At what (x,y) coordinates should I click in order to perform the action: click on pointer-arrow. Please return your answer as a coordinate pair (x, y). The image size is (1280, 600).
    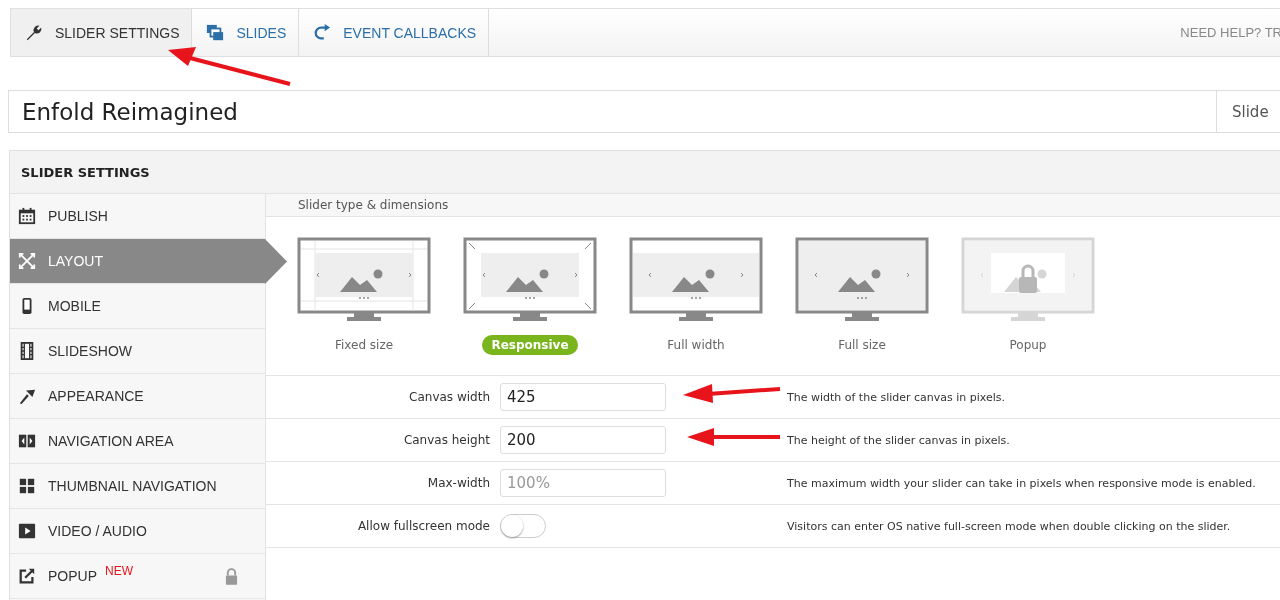
    Looking at the image, I should click on (276, 261).